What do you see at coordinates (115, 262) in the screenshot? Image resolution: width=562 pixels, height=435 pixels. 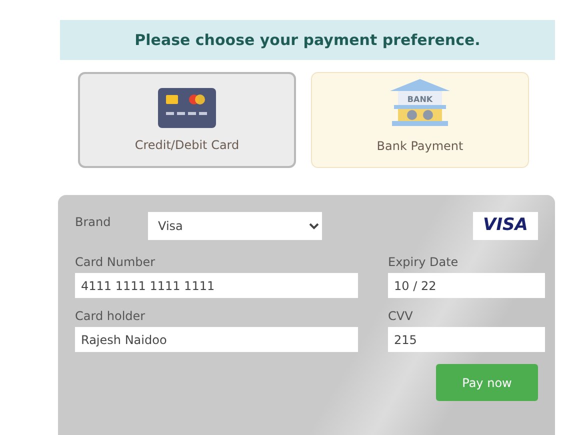 I see `field-label: Card Number` at bounding box center [115, 262].